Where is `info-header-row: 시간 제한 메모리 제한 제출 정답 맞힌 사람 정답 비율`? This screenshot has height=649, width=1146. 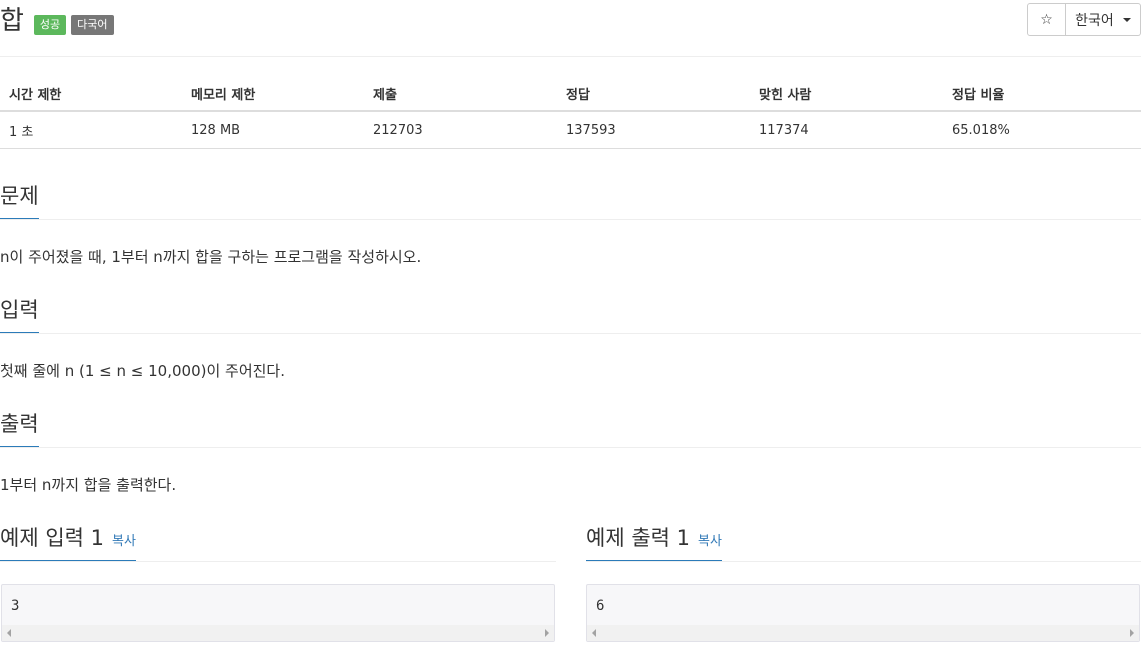
info-header-row: 시간 제한 메모리 제한 제출 정답 맞힌 사람 정답 비율 is located at coordinates (570, 94).